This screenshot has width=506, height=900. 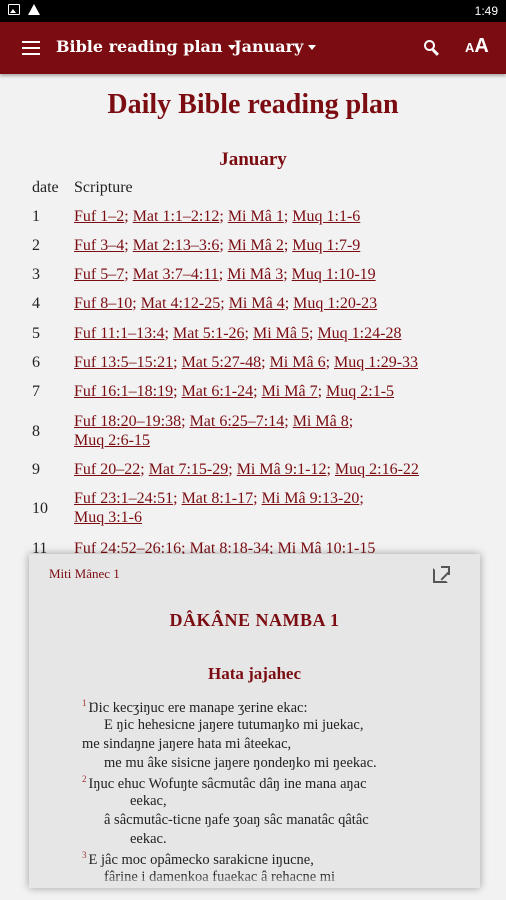 I want to click on scripture-link: Fuf 1–2, so click(x=99, y=216).